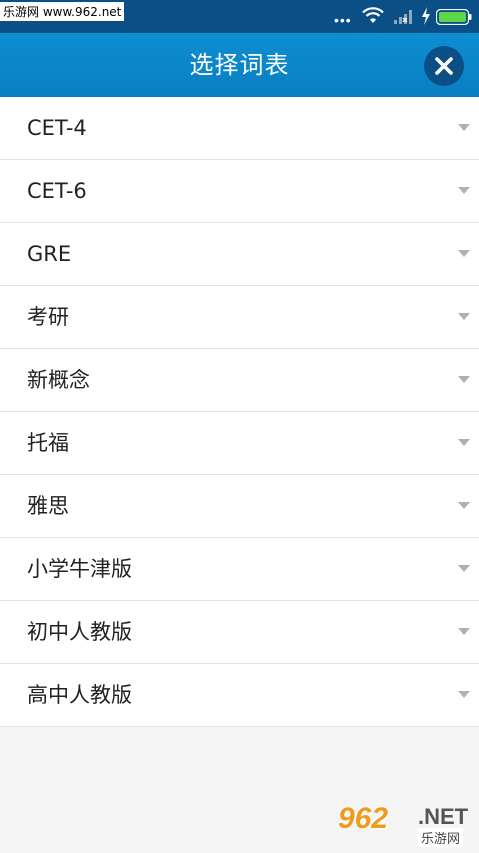 Image resolution: width=479 pixels, height=853 pixels. I want to click on list-item-toefl: 托福, so click(239, 443).